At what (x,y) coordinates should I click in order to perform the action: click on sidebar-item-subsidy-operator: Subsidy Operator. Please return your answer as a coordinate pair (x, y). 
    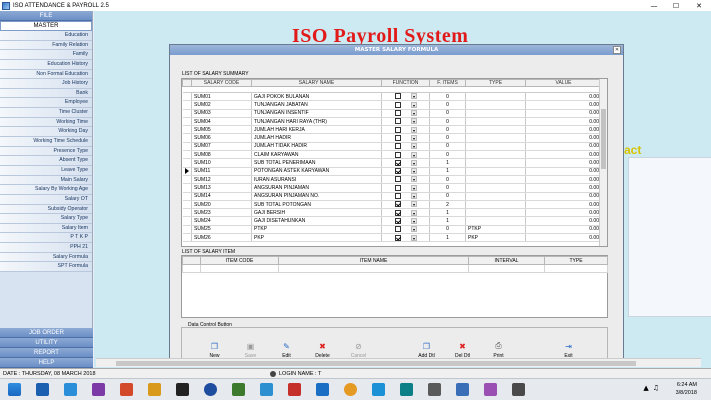
    Looking at the image, I should click on (46, 209).